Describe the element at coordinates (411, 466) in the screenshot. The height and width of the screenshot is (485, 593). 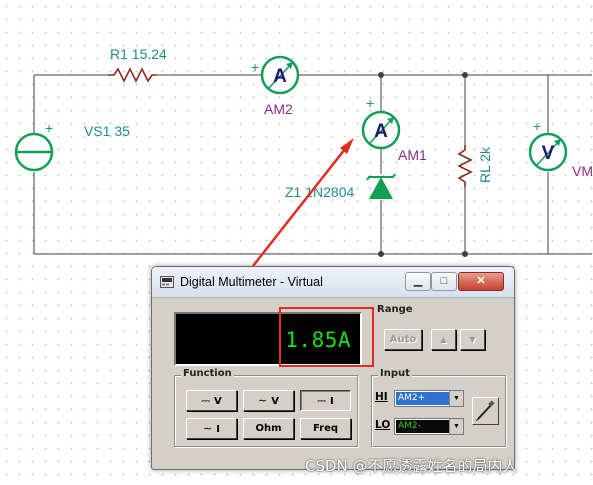
I see `watermark-text: CSDN @不愿透露姓名的局内人` at that location.